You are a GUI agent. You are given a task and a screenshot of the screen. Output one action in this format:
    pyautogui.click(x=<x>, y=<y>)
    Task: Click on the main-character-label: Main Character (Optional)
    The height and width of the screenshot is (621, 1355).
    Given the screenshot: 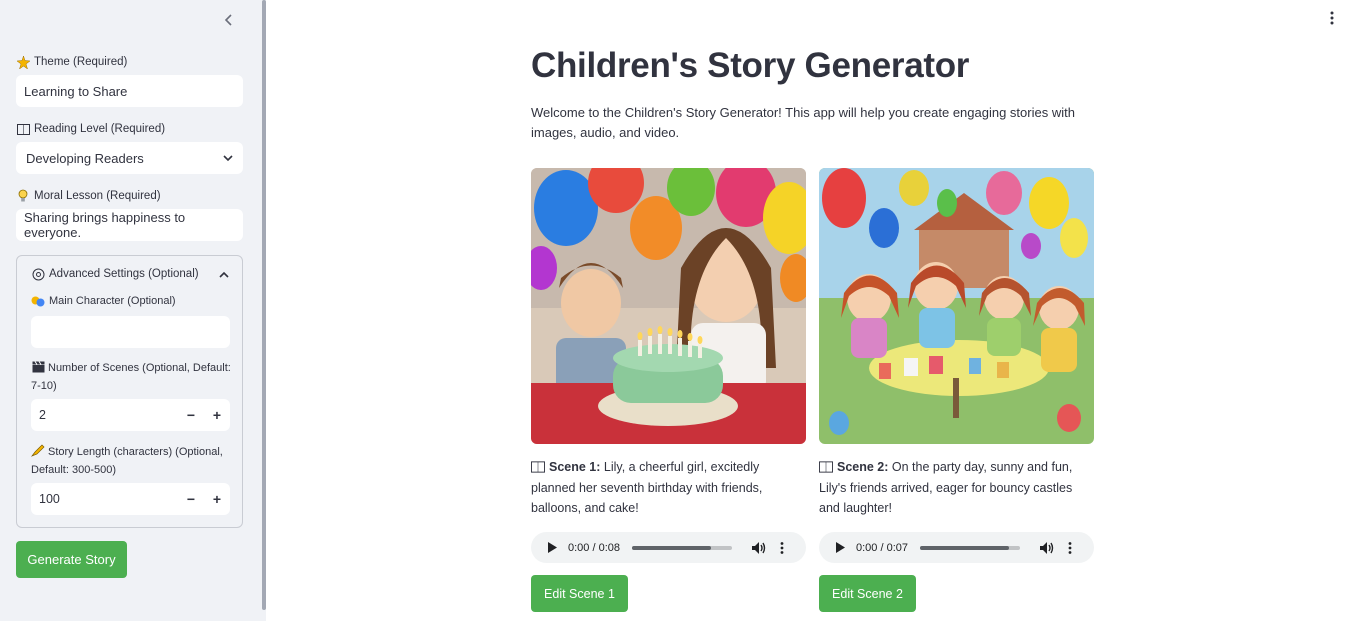 What is the action you would take?
    pyautogui.click(x=131, y=301)
    